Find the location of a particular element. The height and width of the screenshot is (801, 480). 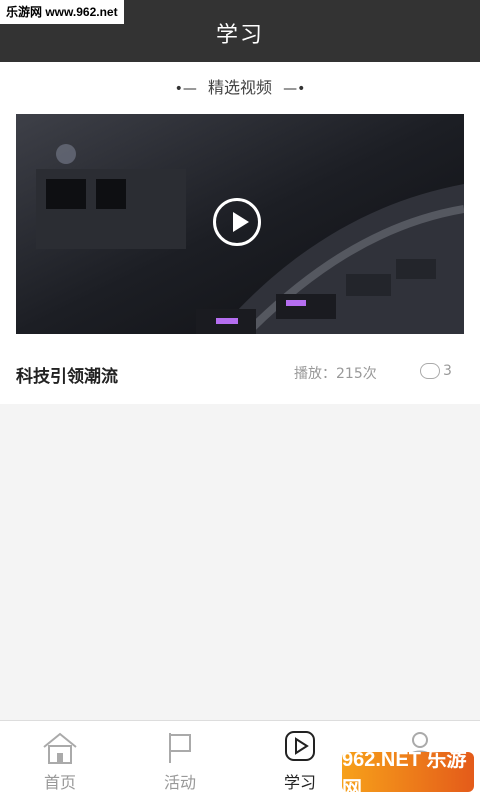

tab-home-label: 首页 is located at coordinates (59, 782).